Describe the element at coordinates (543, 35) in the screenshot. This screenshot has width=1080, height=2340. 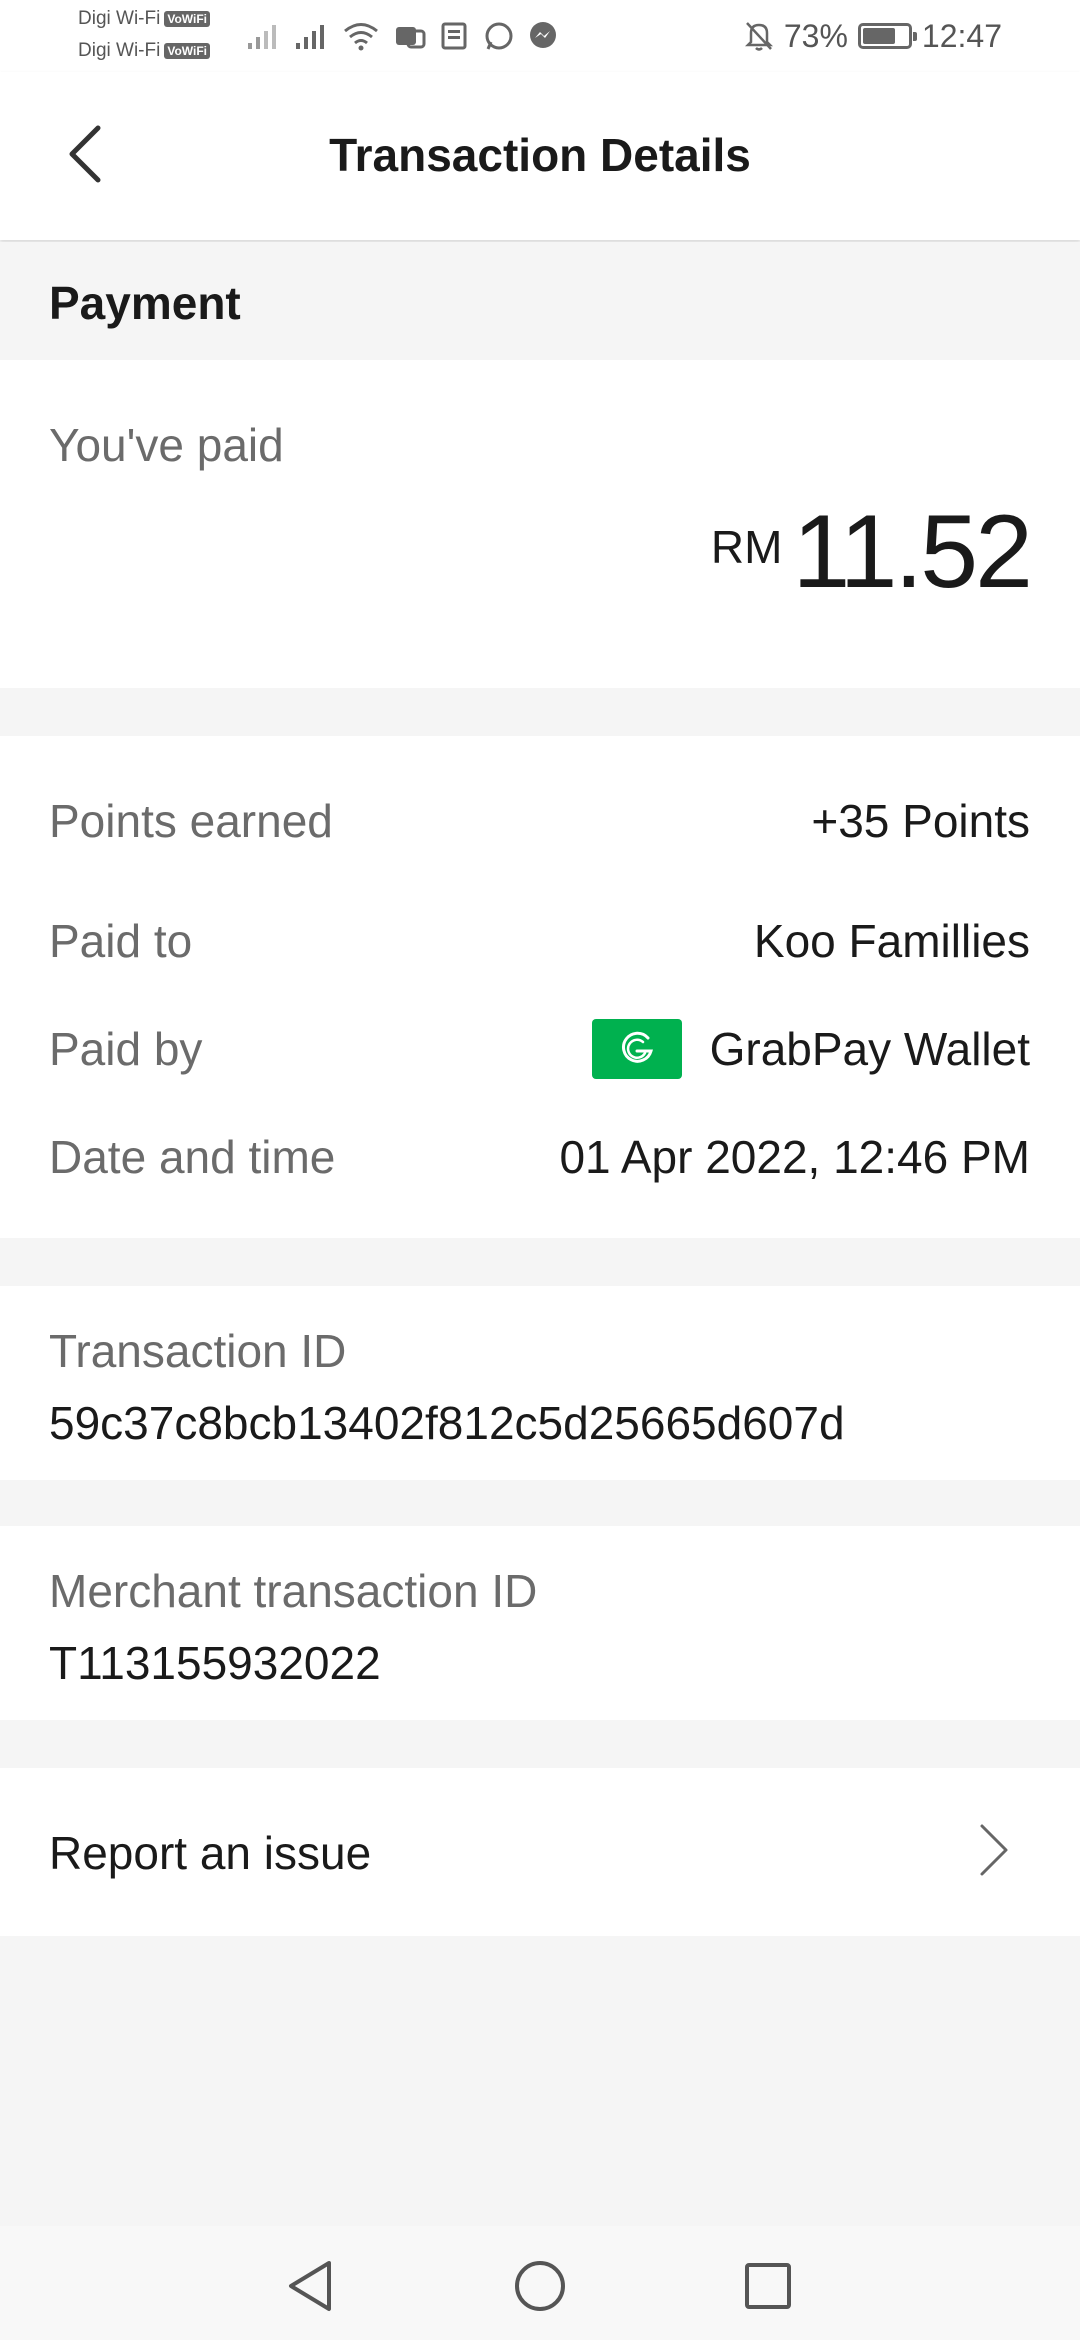
I see `messenger-icon` at that location.